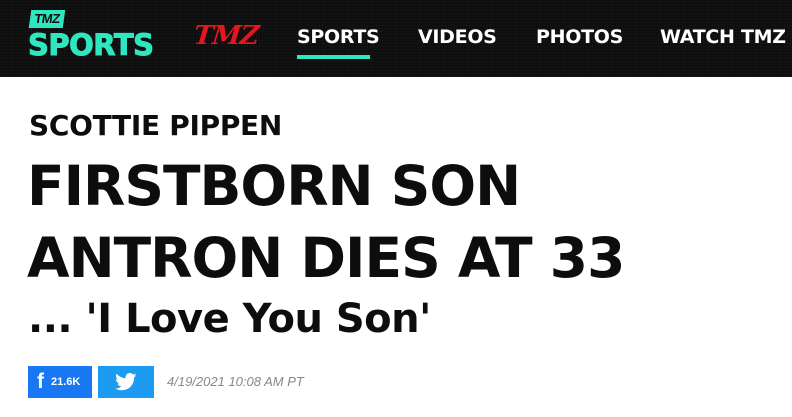  I want to click on article-kicker: SCOTTIE PIPPEN, so click(155, 125).